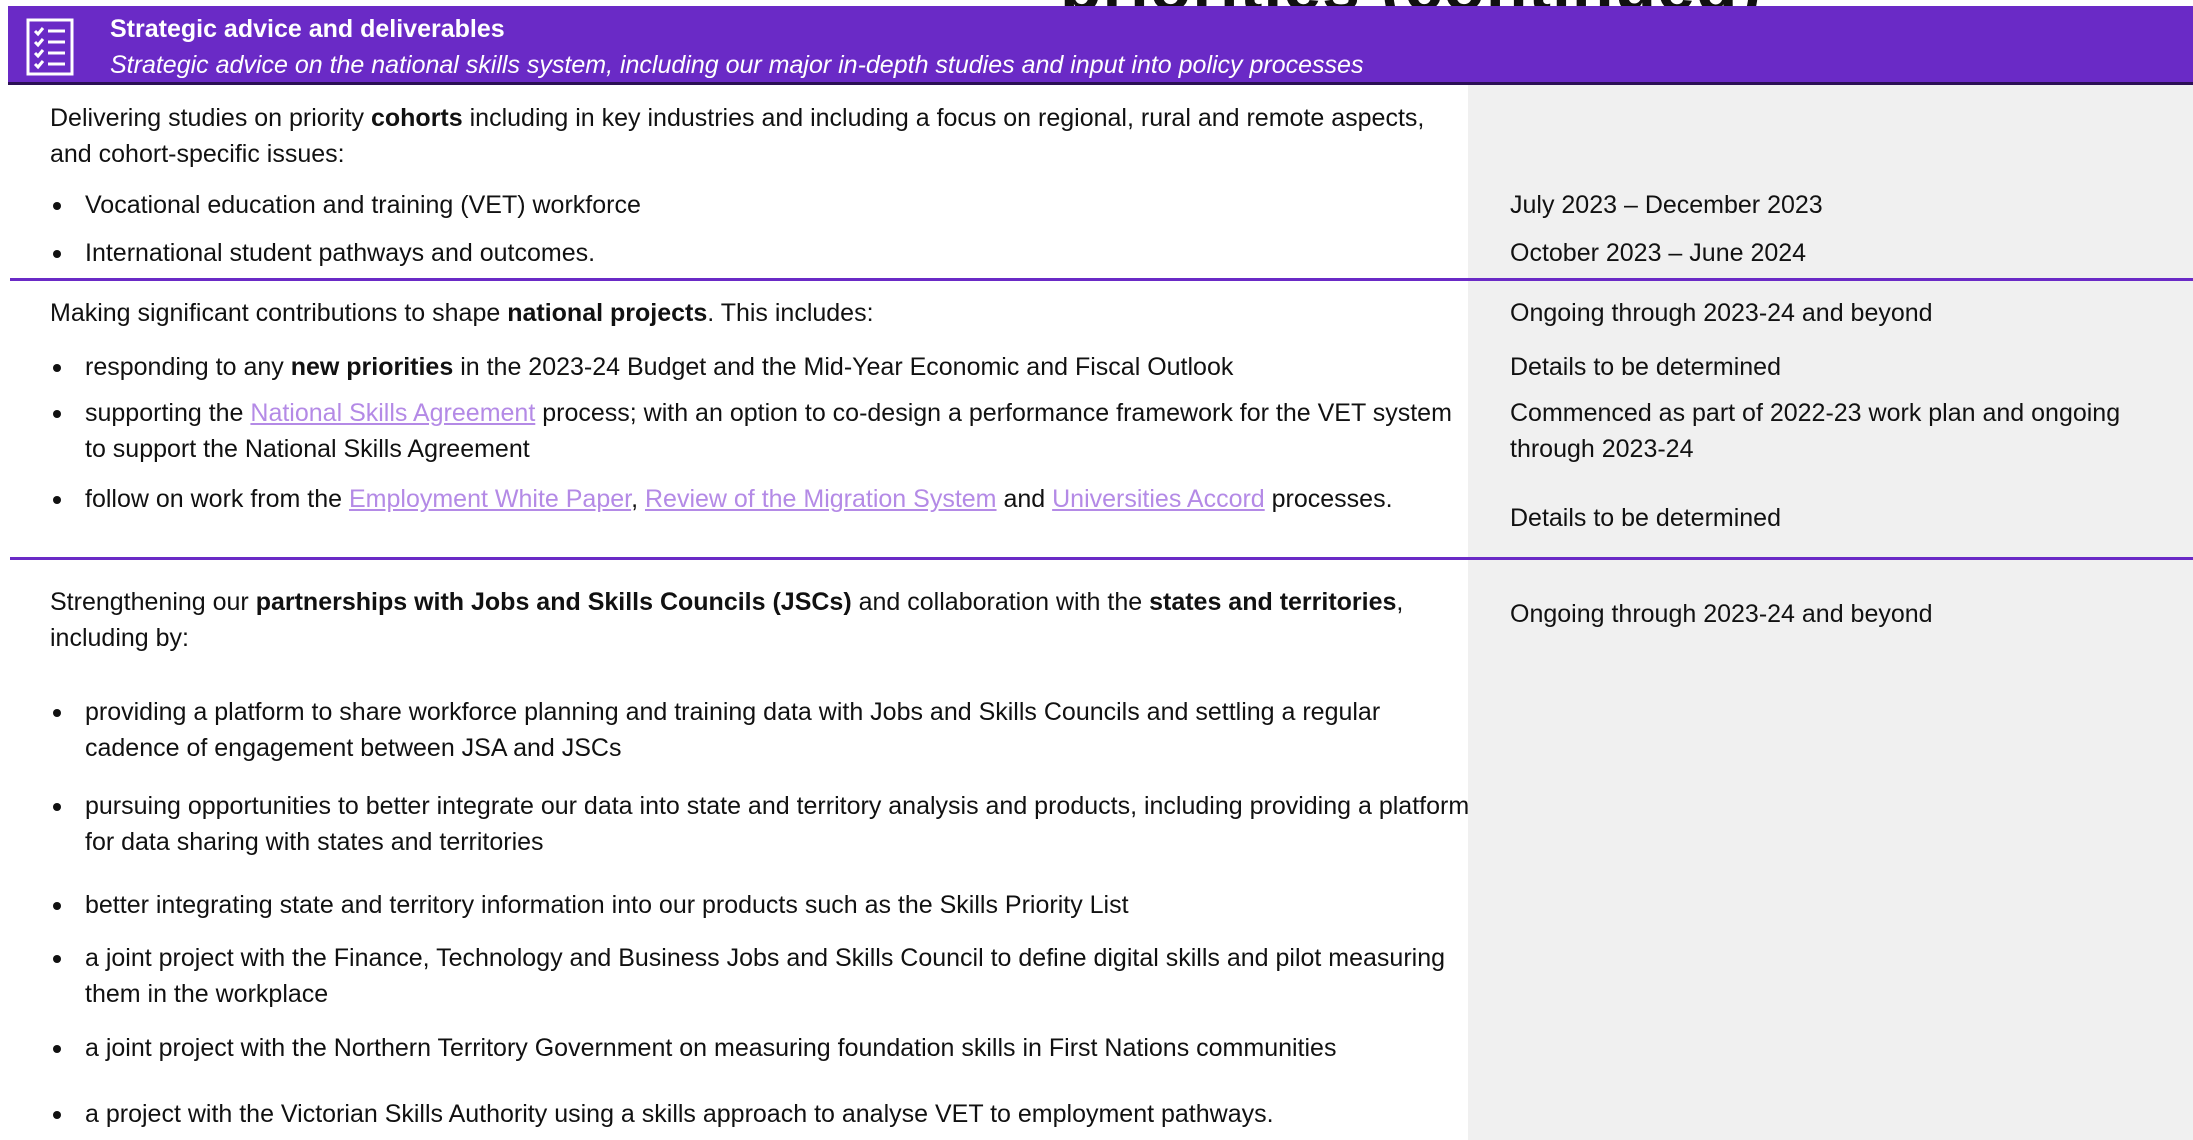 This screenshot has height=1140, width=2193. What do you see at coordinates (392, 413) in the screenshot?
I see `national-skills-agreement-link: National Skills Agreement` at bounding box center [392, 413].